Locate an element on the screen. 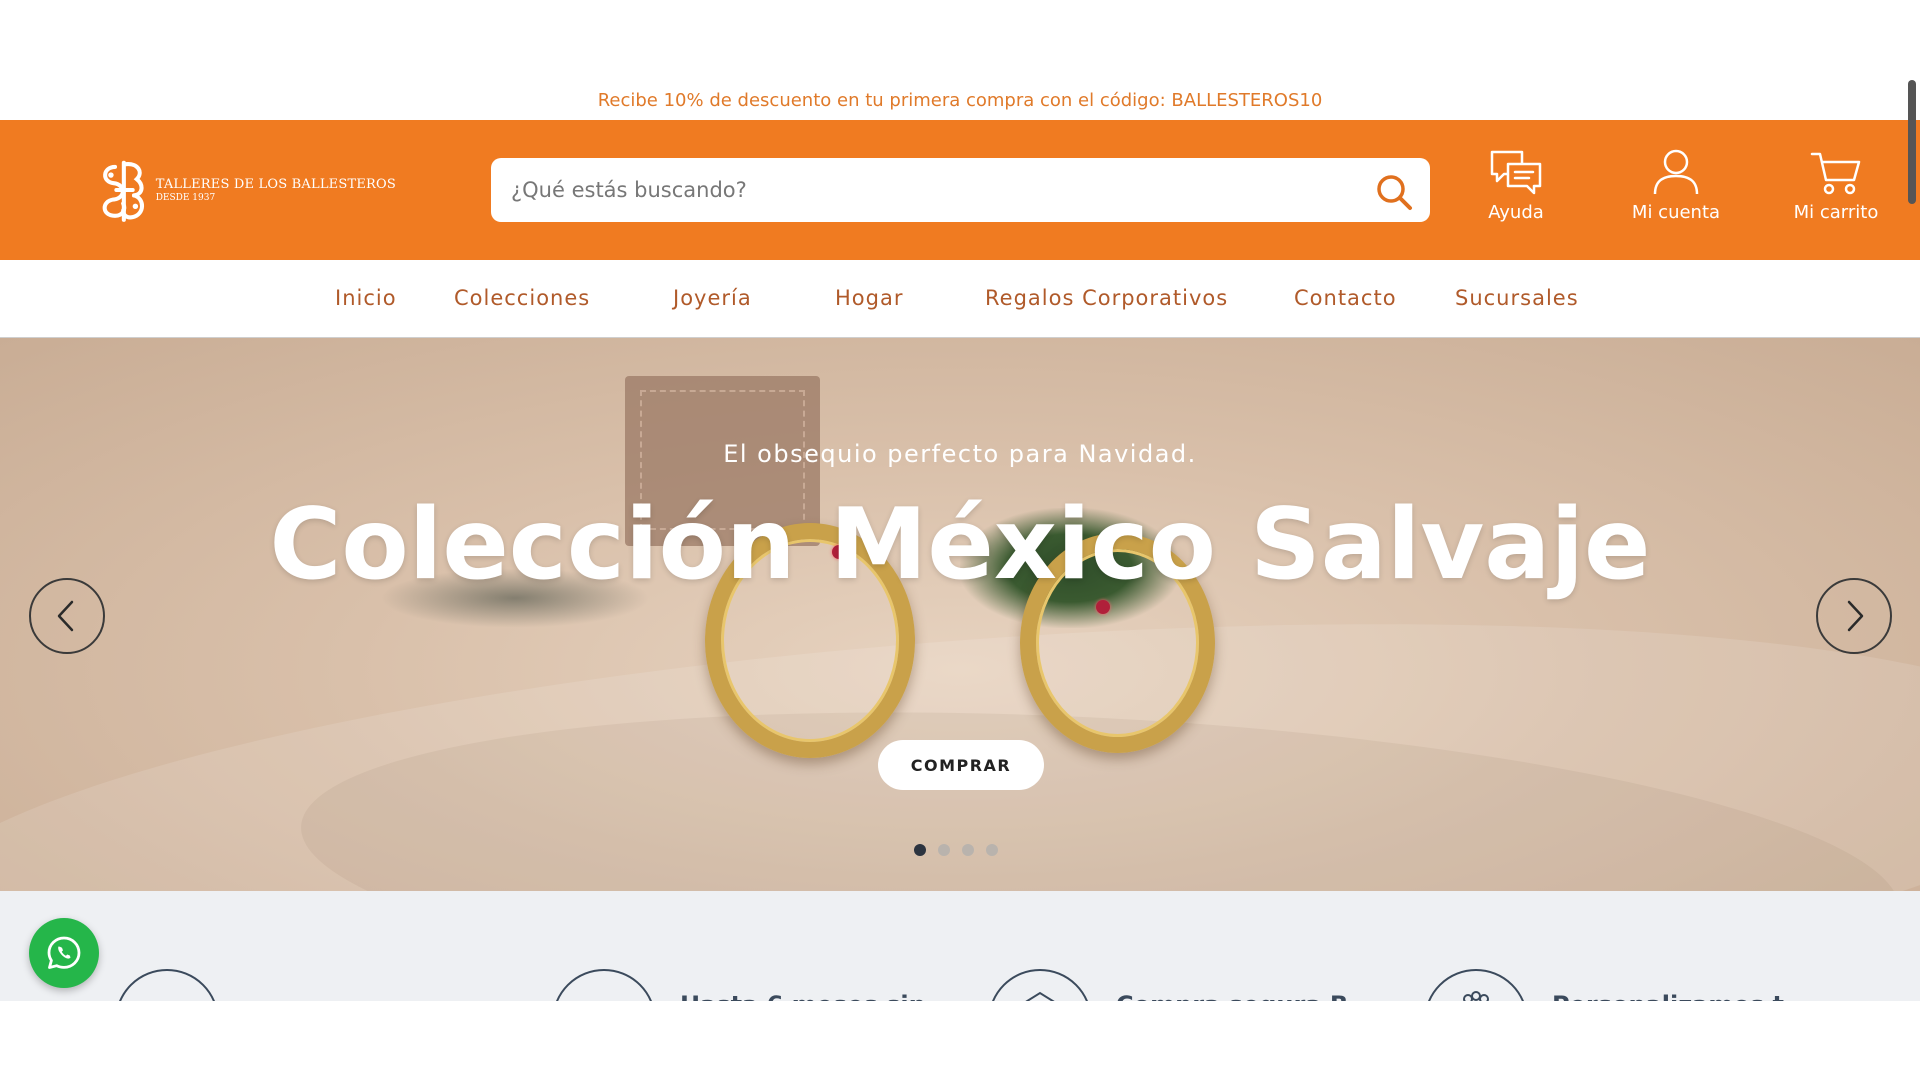  next-slide-button is located at coordinates (1854, 616).